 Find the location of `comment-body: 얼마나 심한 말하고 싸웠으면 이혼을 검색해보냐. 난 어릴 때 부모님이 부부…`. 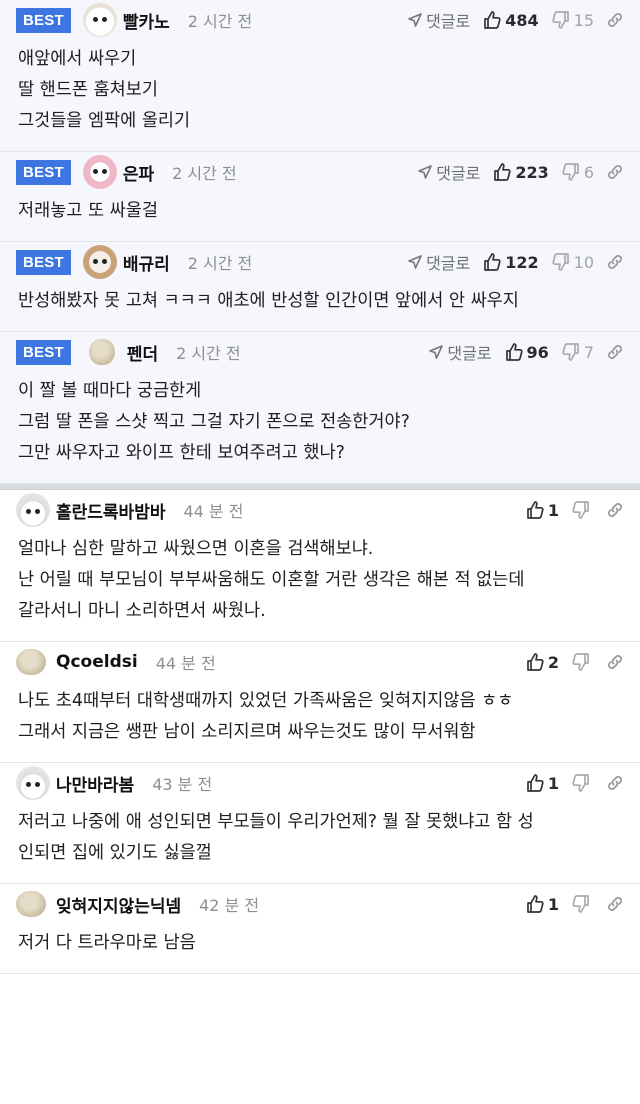

comment-body: 얼마나 심한 말하고 싸웠으면 이혼을 검색해보냐. 난 어릴 때 부모님이 부부… is located at coordinates (320, 585).